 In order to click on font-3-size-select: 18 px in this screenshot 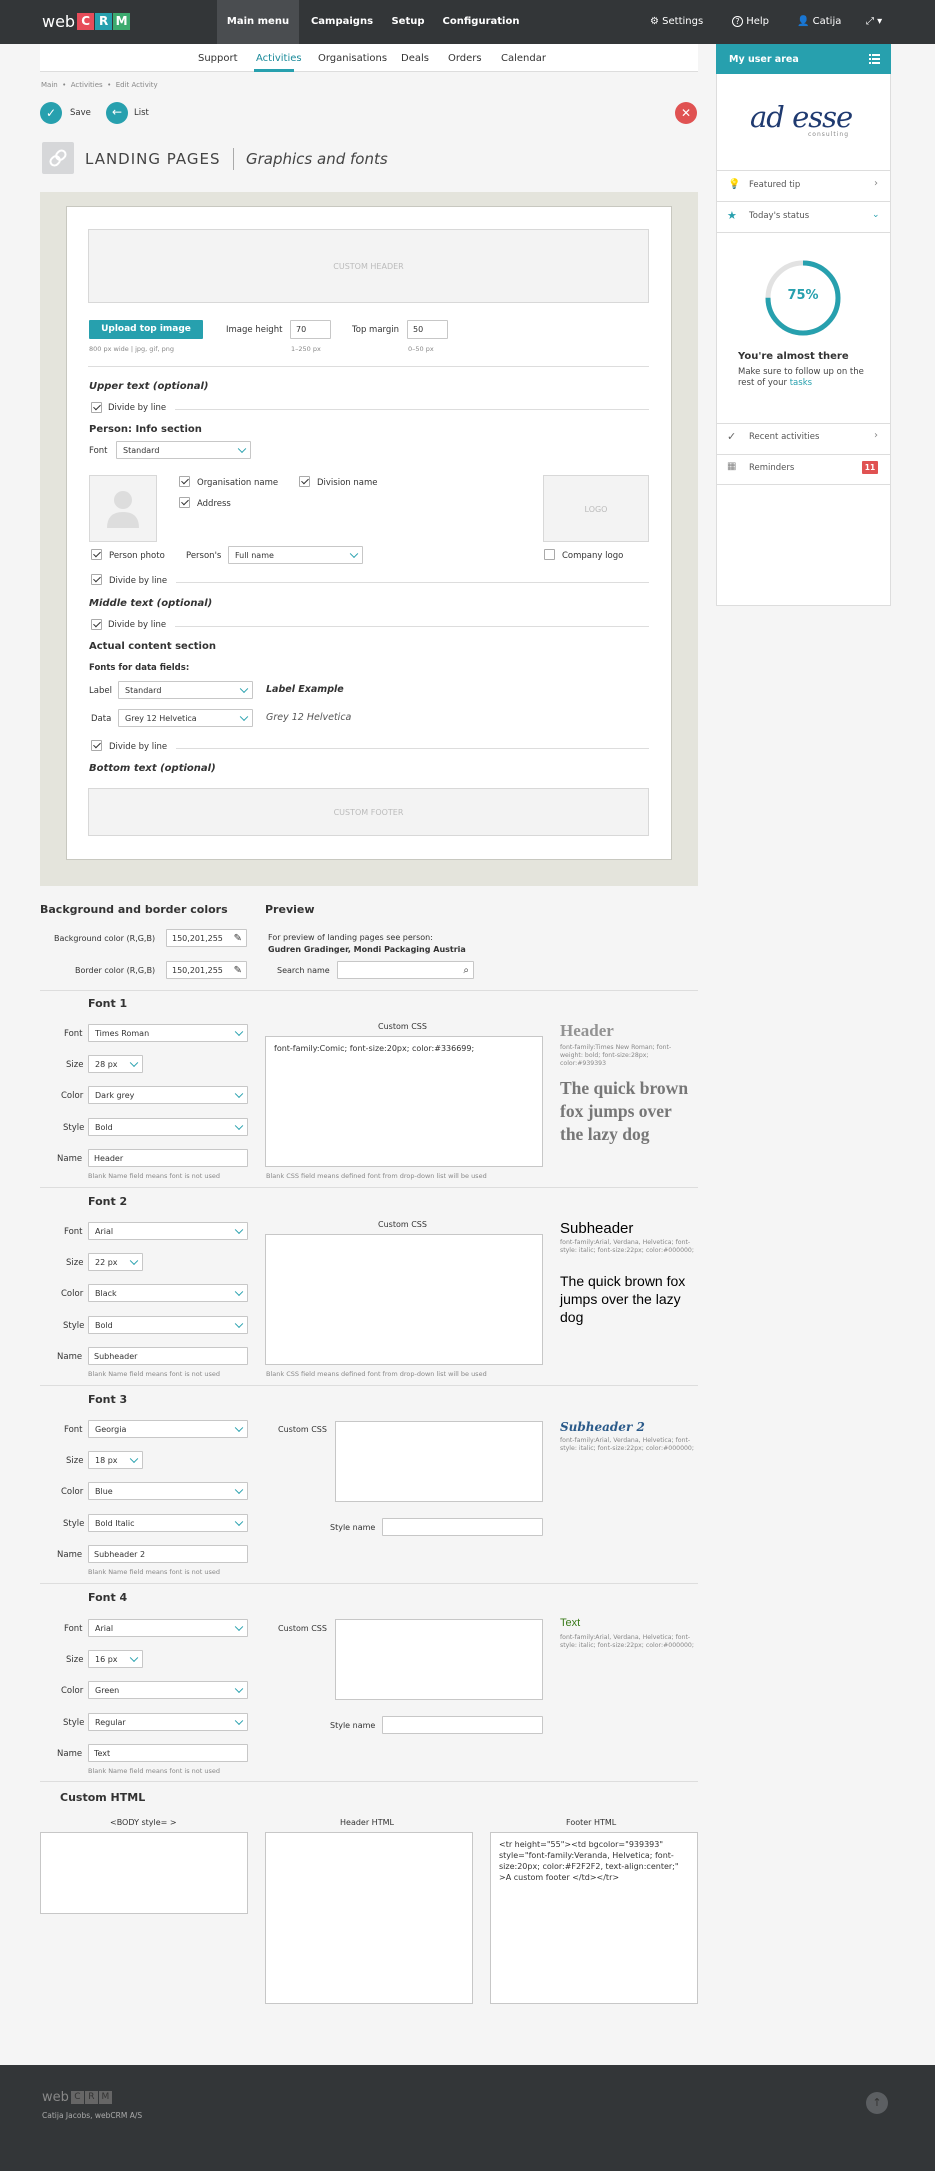, I will do `click(115, 1460)`.